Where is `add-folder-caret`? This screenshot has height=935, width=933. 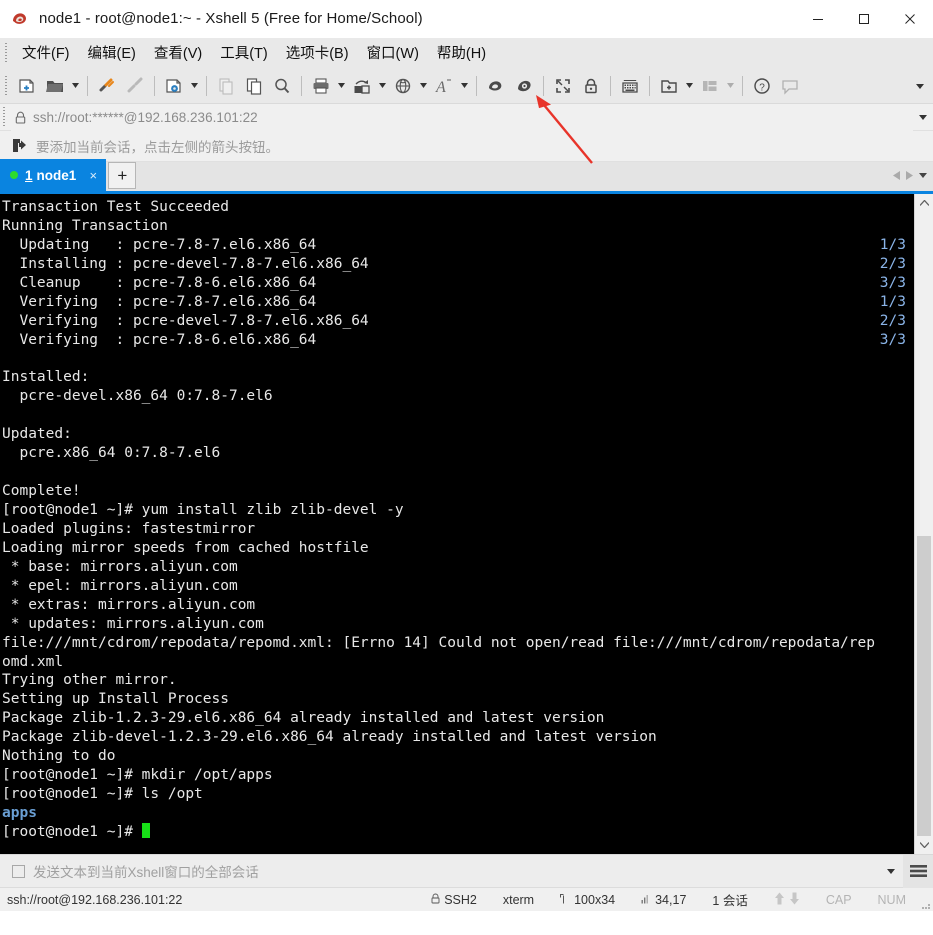 add-folder-caret is located at coordinates (689, 86).